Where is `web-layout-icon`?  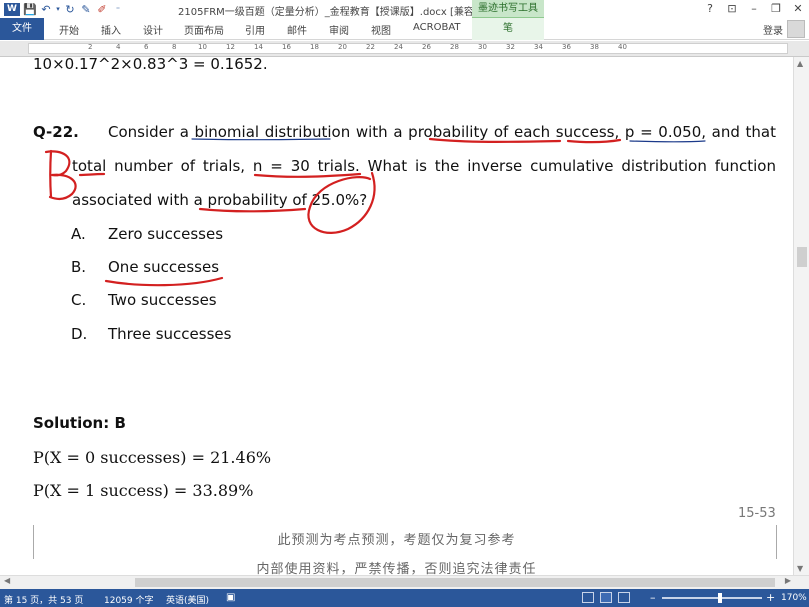
web-layout-icon is located at coordinates (624, 597).